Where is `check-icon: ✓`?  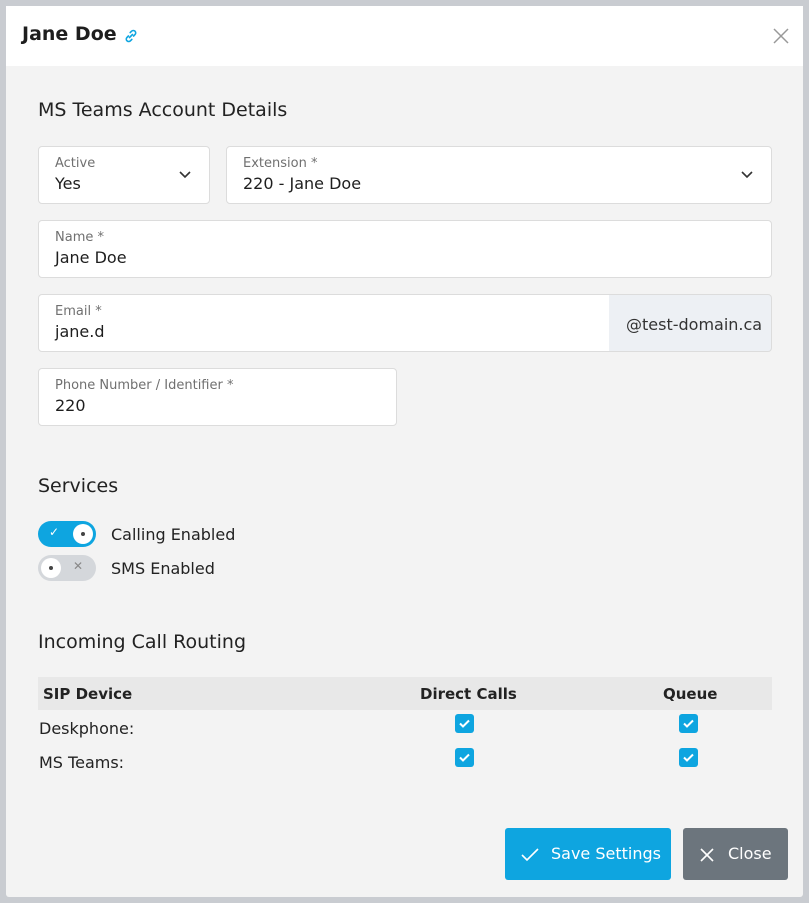 check-icon: ✓ is located at coordinates (54, 532).